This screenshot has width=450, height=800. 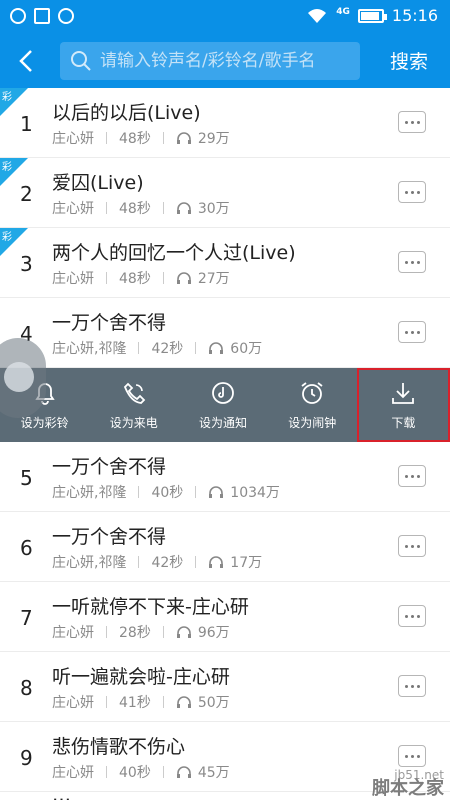 What do you see at coordinates (174, 253) in the screenshot?
I see `song-title: 两个人的回忆一个人过(Live)` at bounding box center [174, 253].